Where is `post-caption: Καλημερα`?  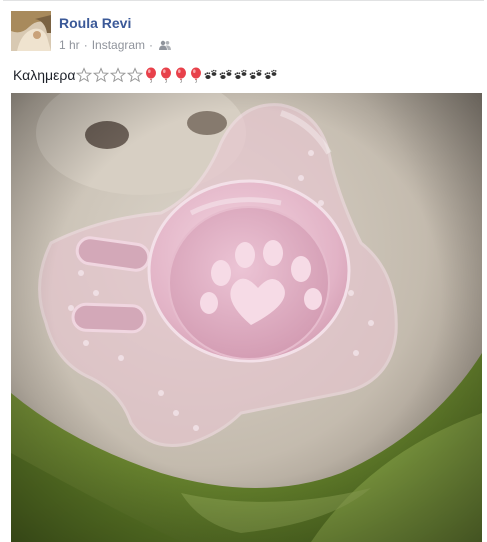
post-caption: Καλημερα is located at coordinates (145, 75).